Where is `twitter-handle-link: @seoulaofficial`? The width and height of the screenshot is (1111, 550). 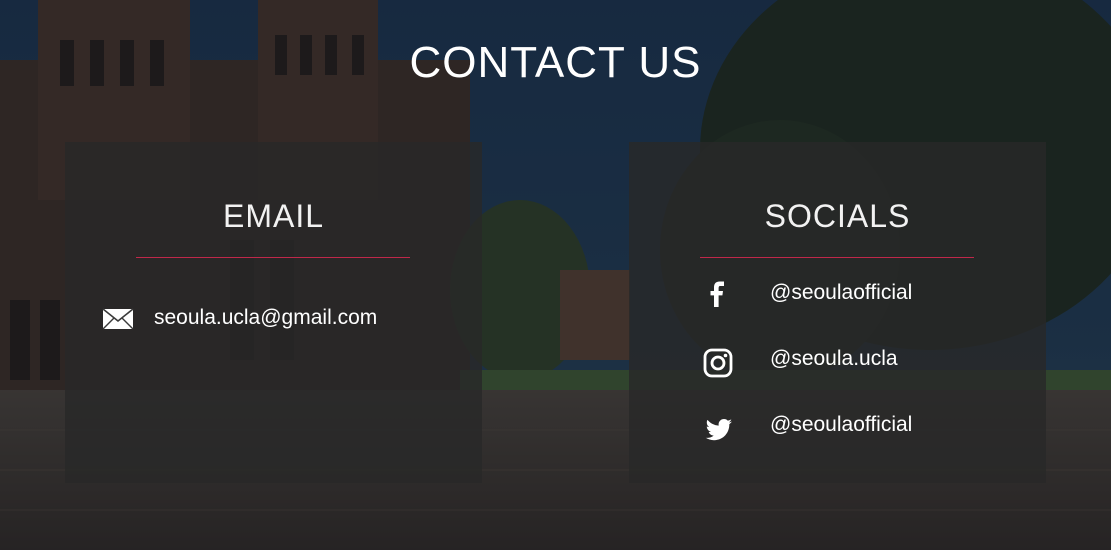 twitter-handle-link: @seoulaofficial is located at coordinates (841, 425).